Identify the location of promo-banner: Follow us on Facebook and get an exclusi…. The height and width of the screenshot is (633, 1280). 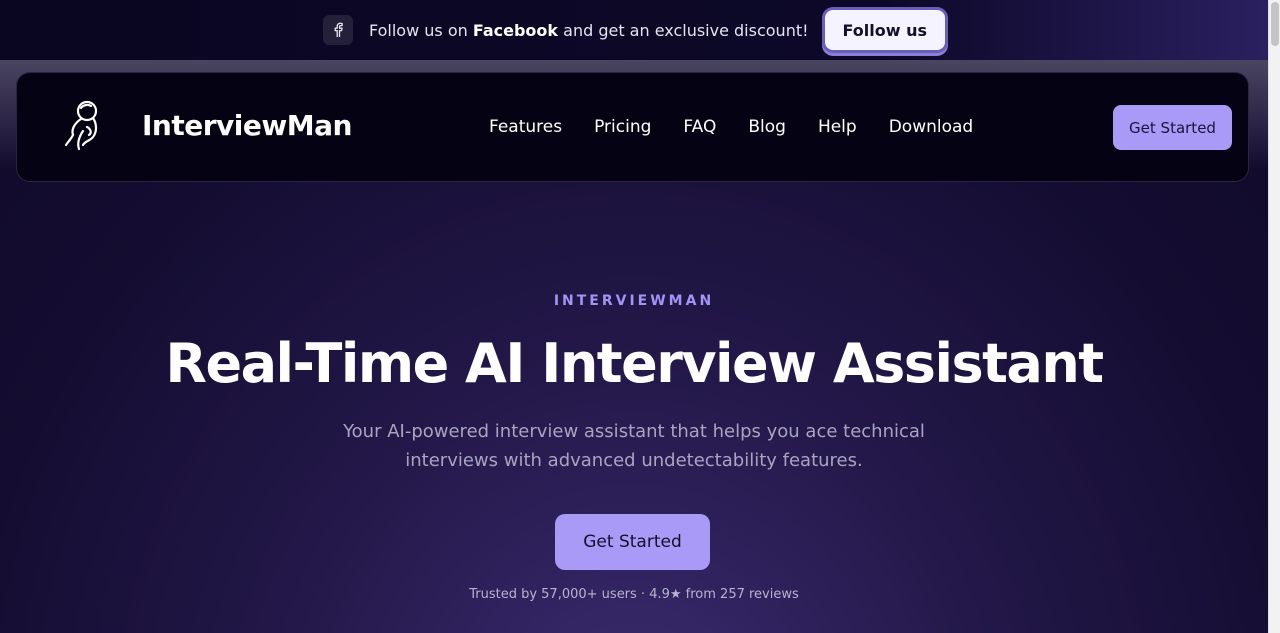
(634, 30).